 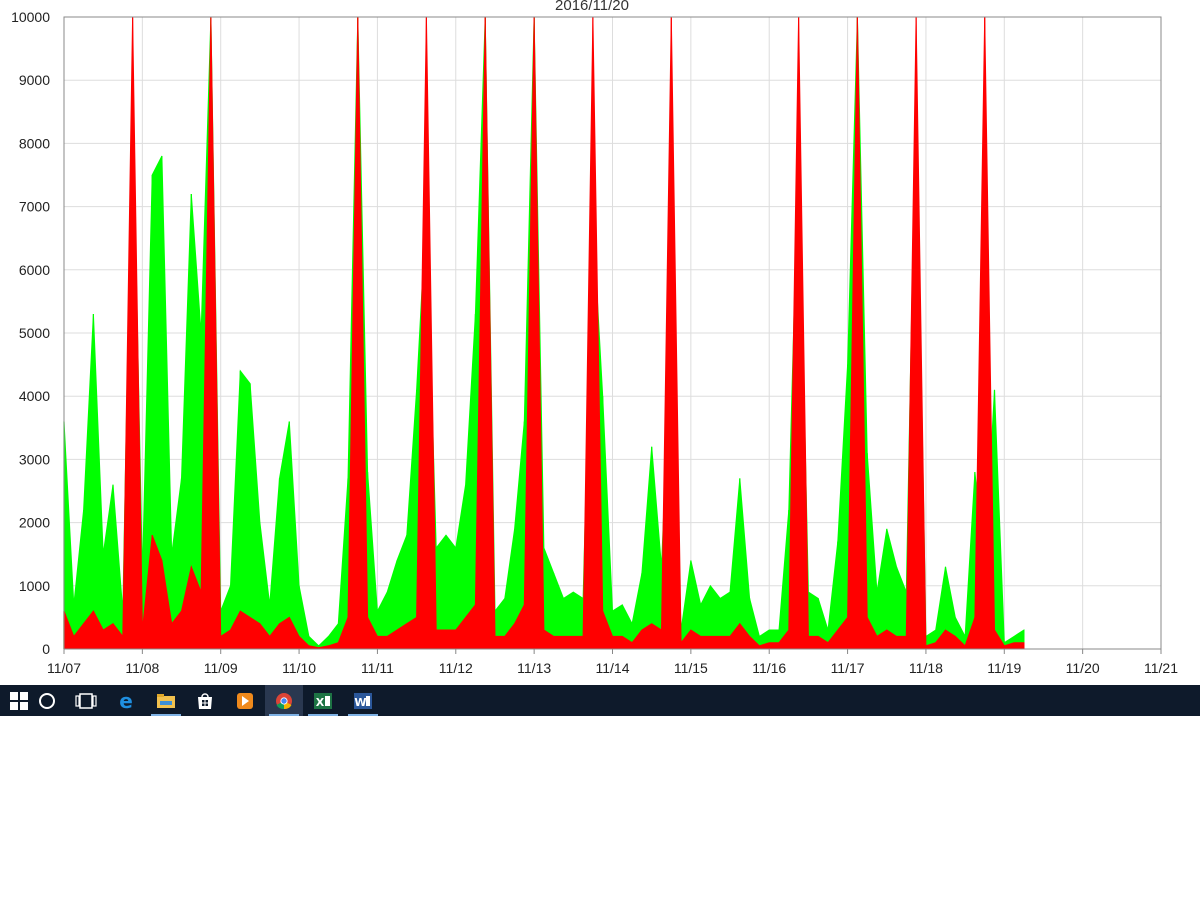 I want to click on x-tick-label: 11/09, so click(x=221, y=668).